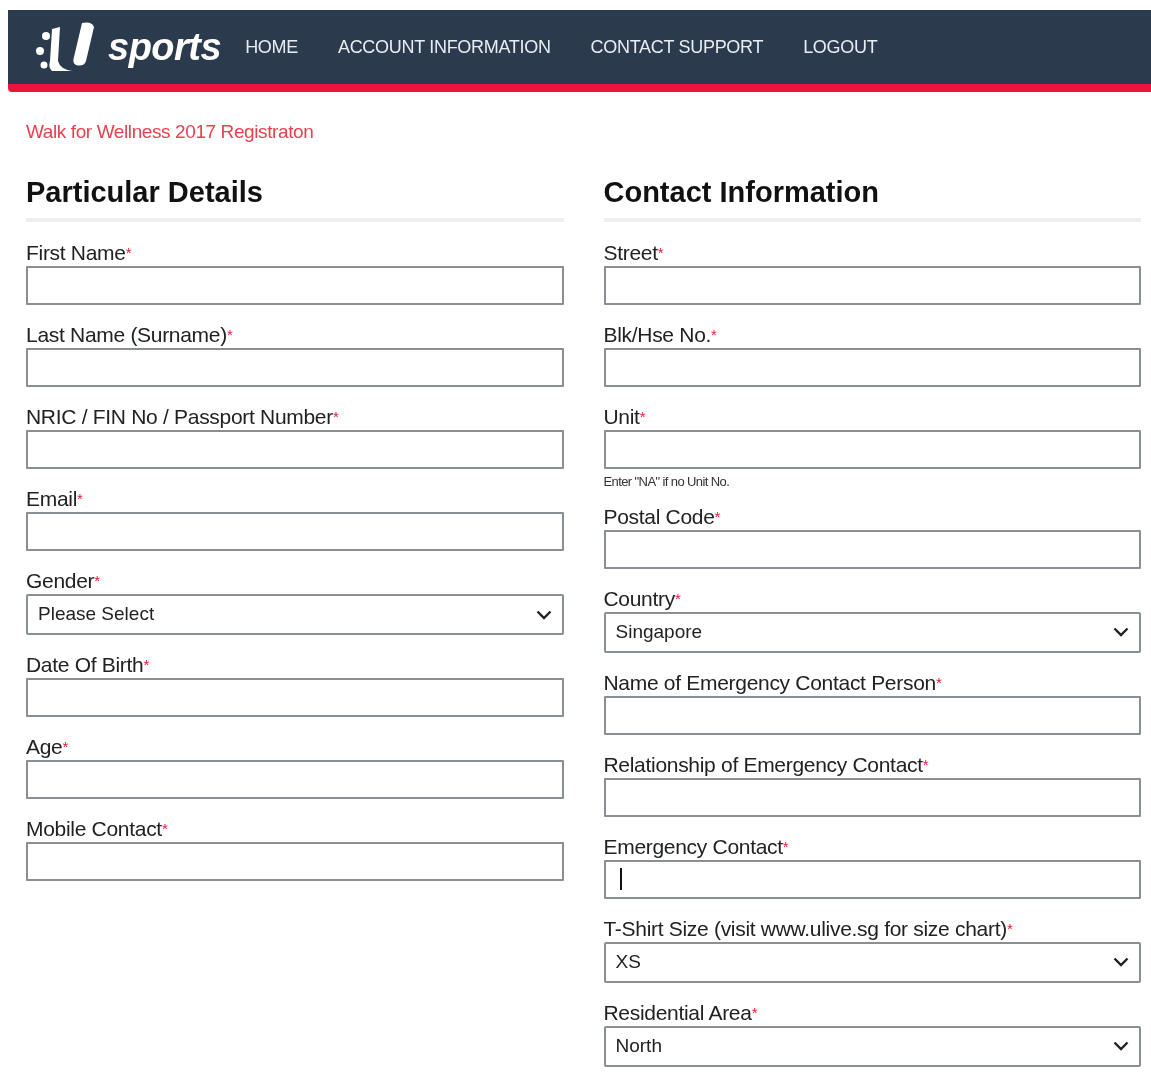  What do you see at coordinates (642, 598) in the screenshot?
I see `field-label: Country*` at bounding box center [642, 598].